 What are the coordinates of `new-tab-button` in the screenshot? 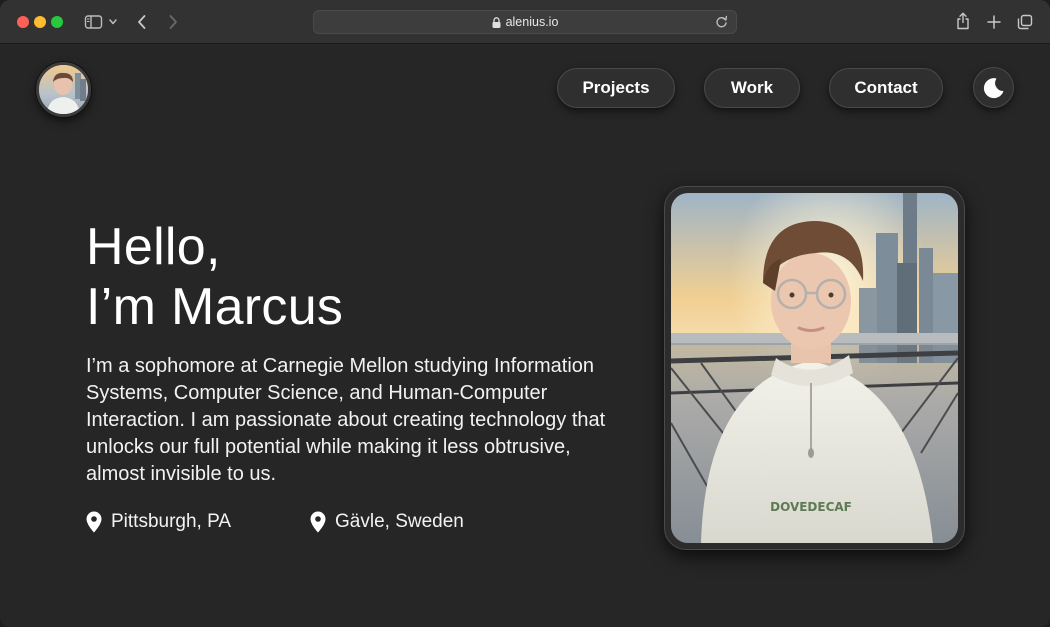 It's located at (994, 22).